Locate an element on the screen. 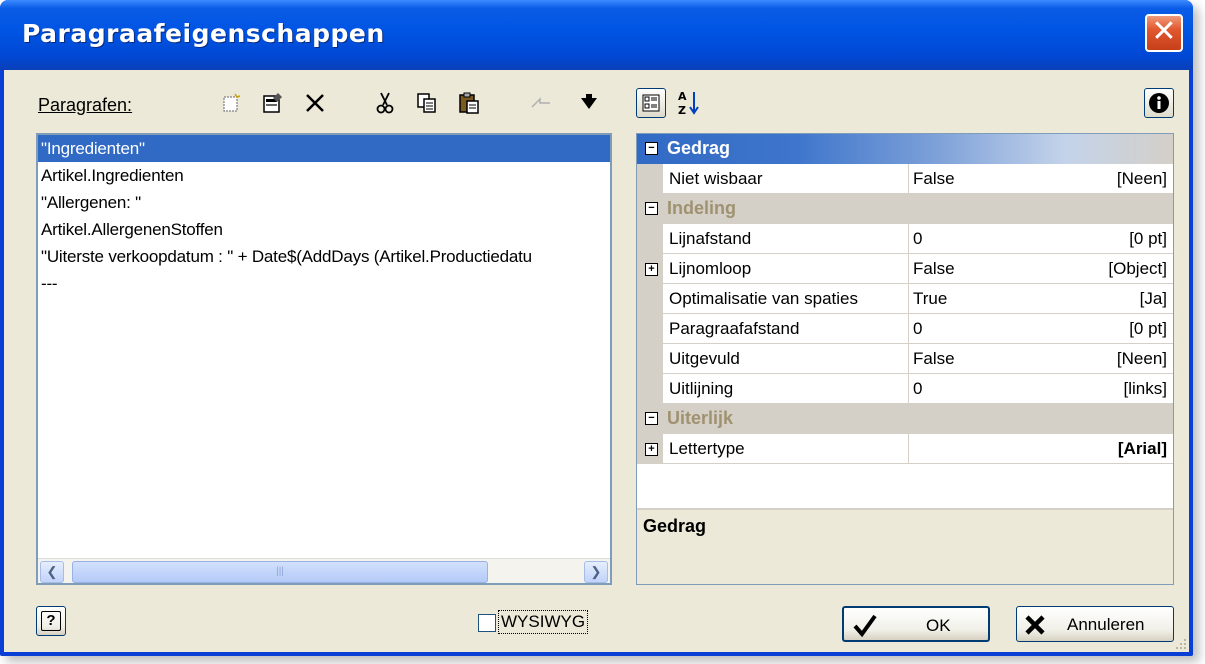  scroll-right-button: ❯ is located at coordinates (596, 572).